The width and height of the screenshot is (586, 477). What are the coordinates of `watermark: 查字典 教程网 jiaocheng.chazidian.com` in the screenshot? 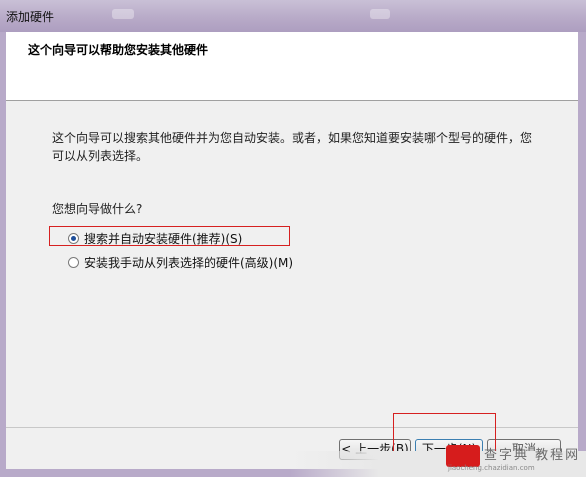 It's located at (514, 458).